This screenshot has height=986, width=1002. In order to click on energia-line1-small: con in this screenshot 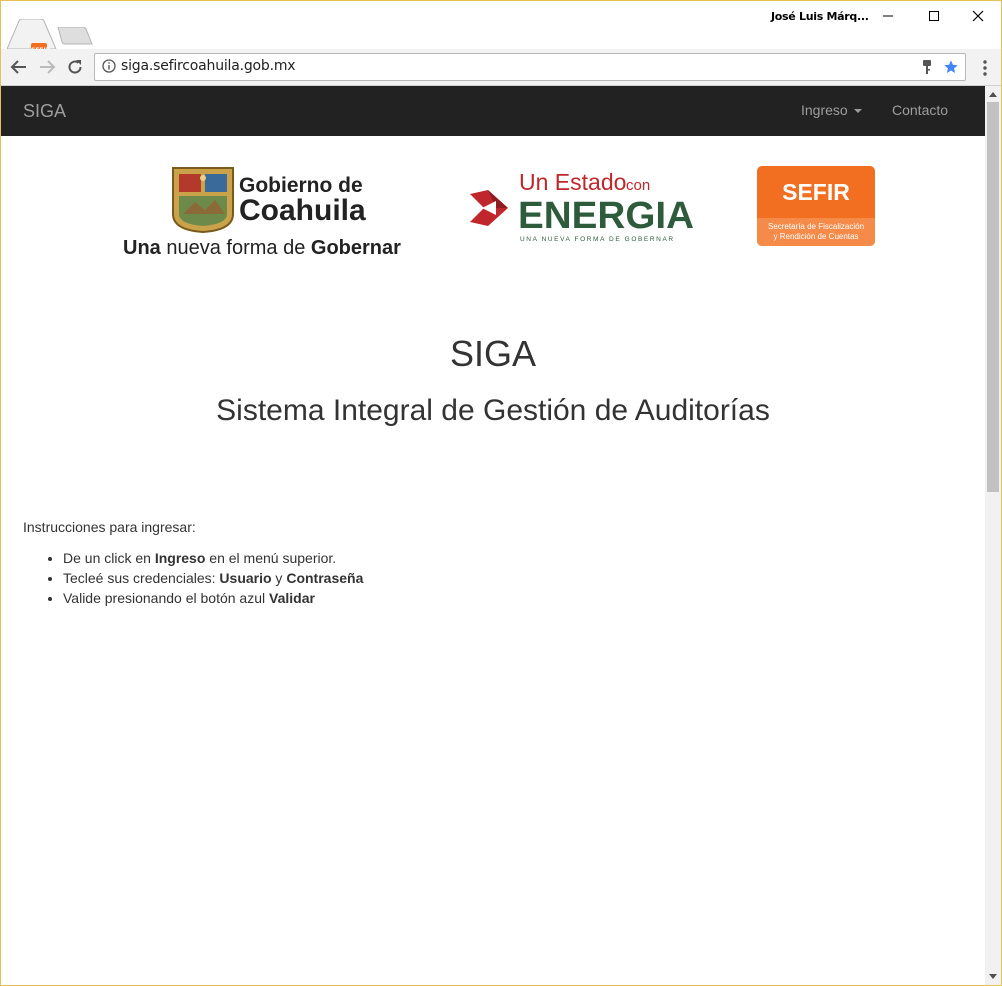, I will do `click(638, 185)`.